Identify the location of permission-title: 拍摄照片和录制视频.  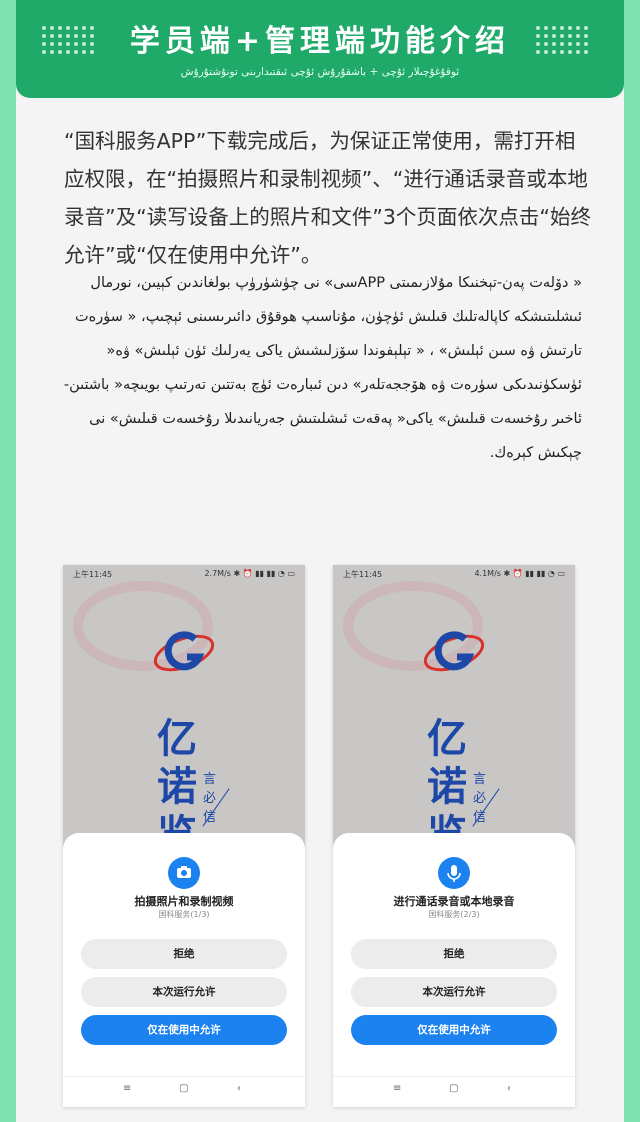
(184, 901).